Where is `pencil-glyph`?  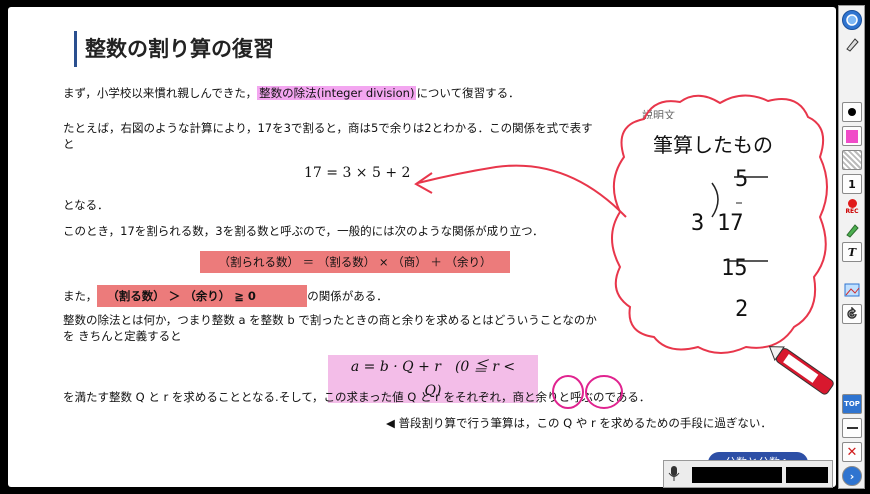
pencil-glyph is located at coordinates (852, 231).